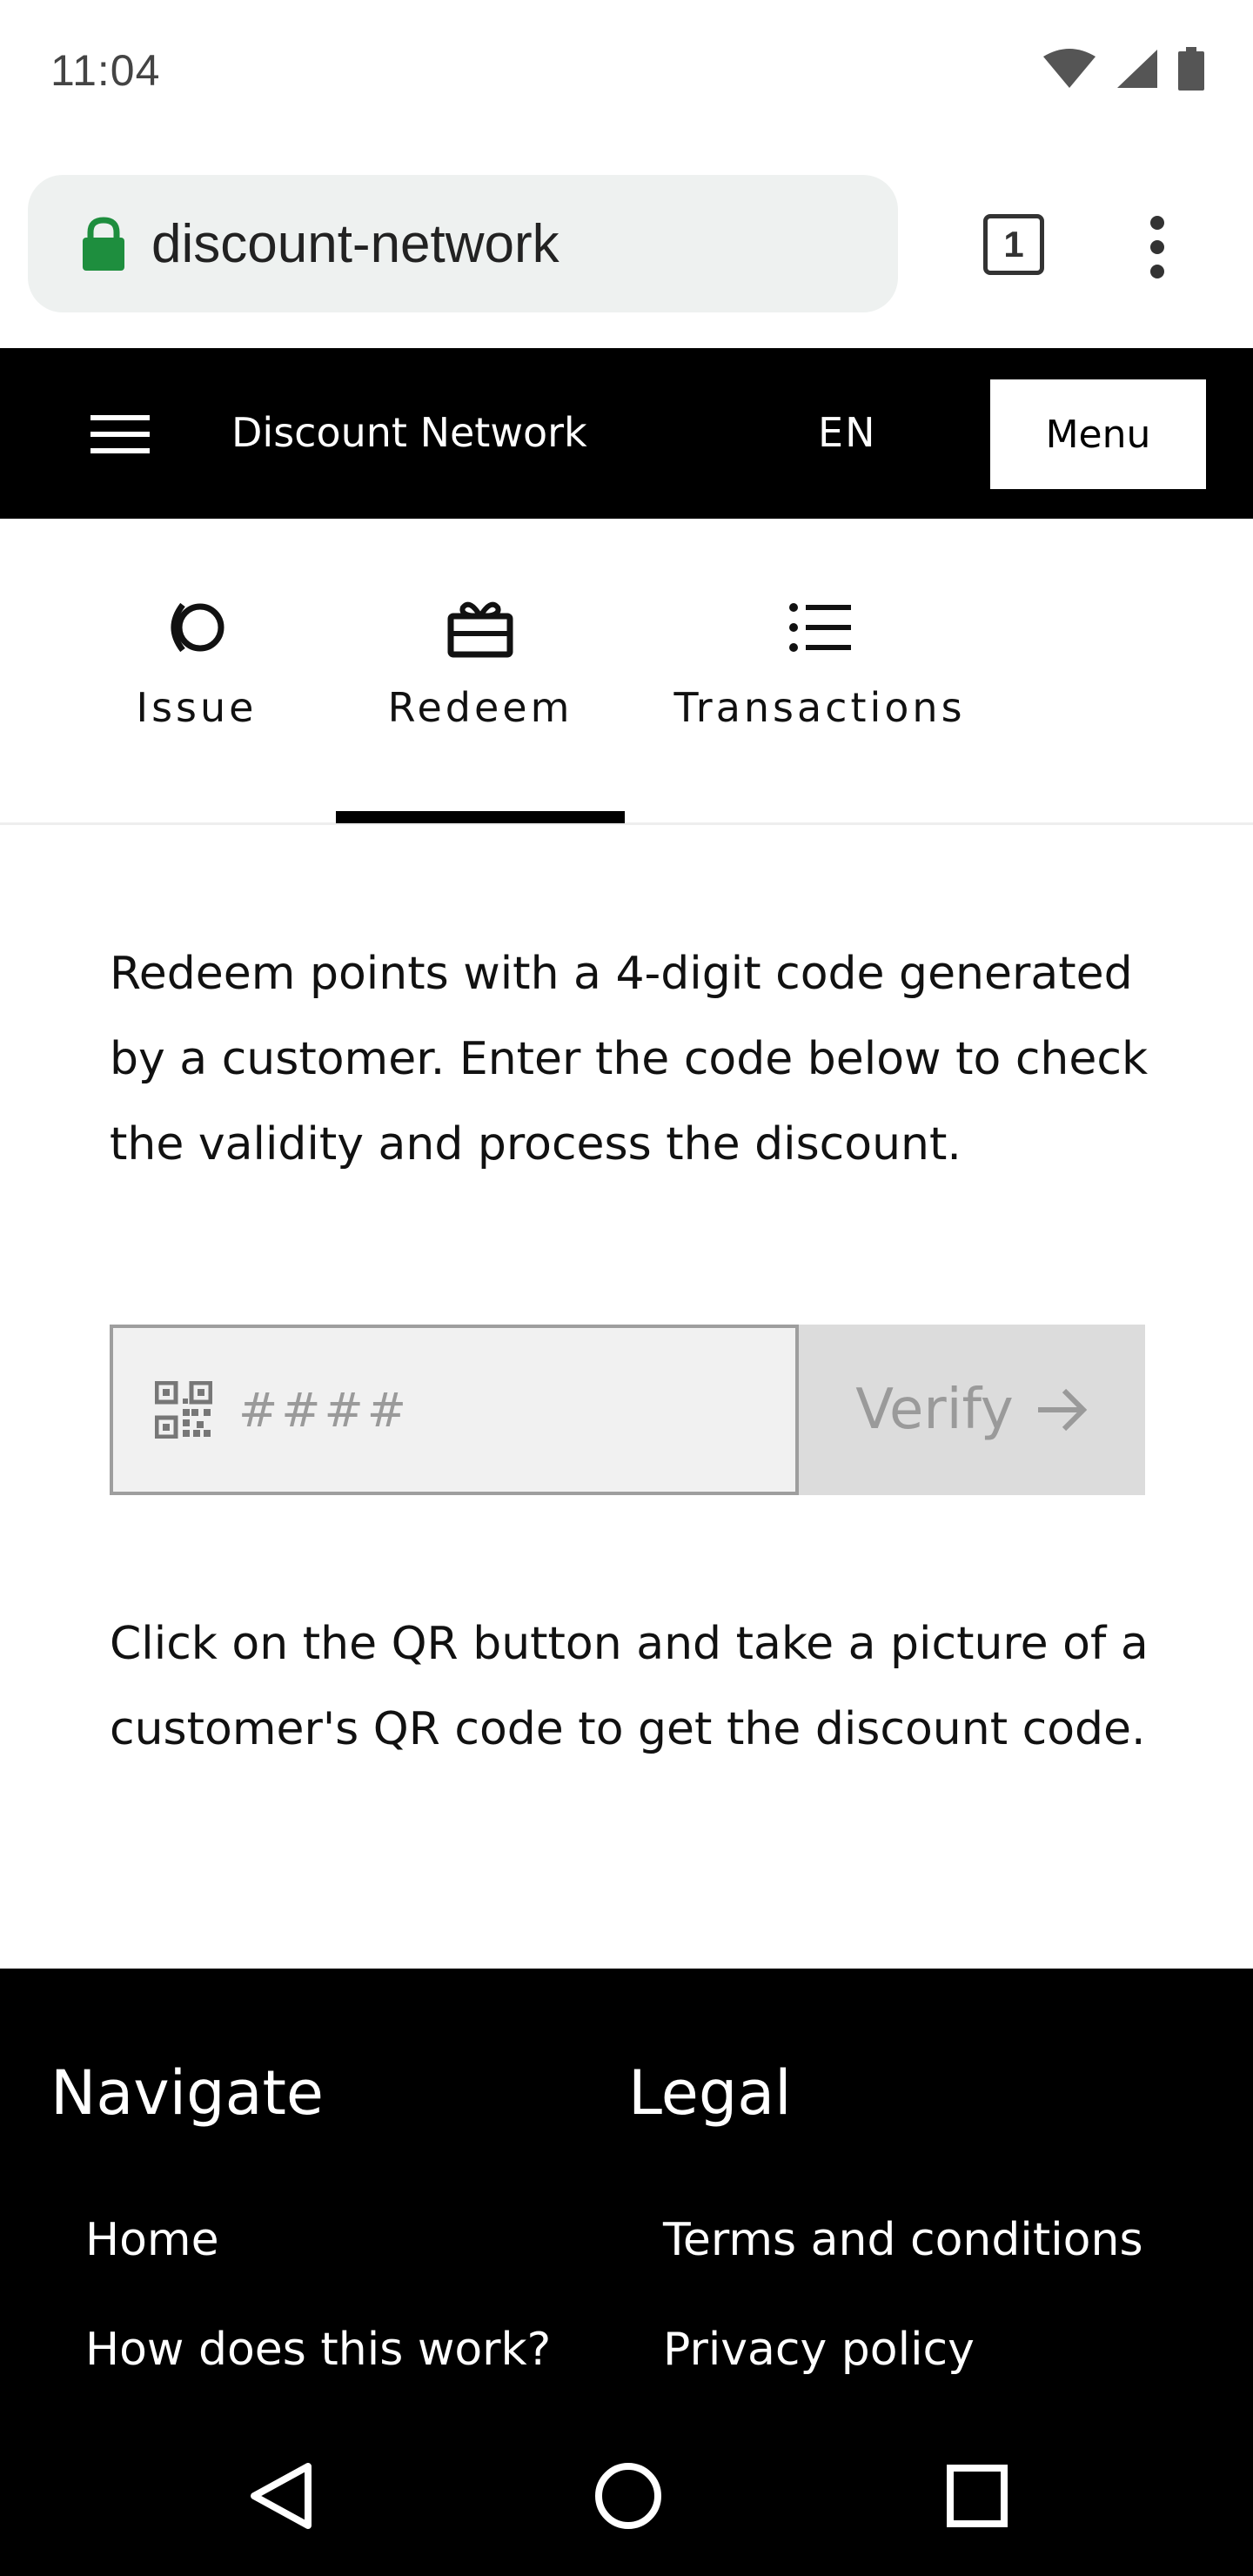  Describe the element at coordinates (183, 1410) in the screenshot. I see `qr-code-icon` at that location.